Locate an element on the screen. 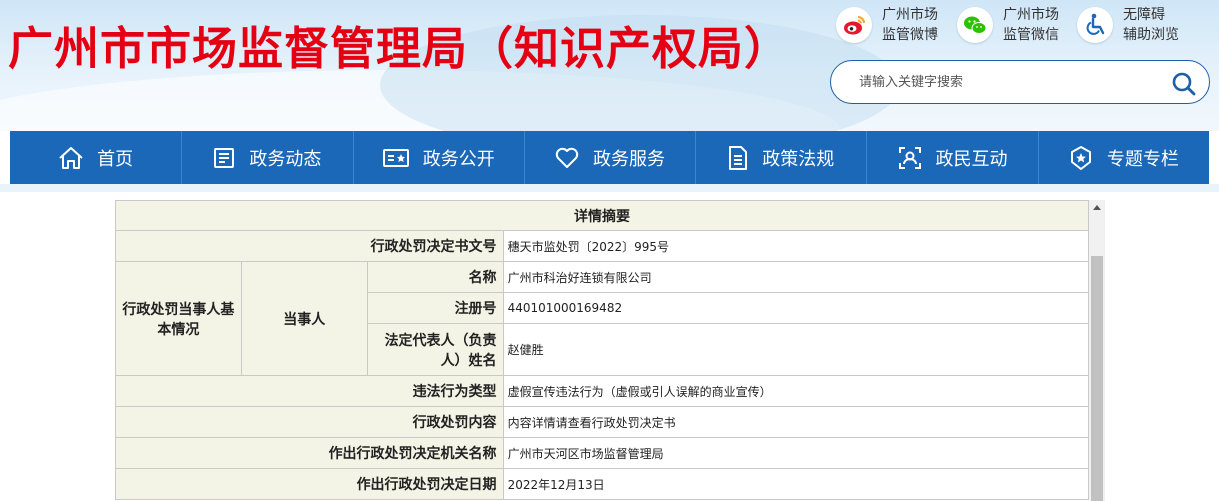  violation-type-value: 虚假宣传违法行为（虚假或引人误解的商业宣传） is located at coordinates (796, 391).